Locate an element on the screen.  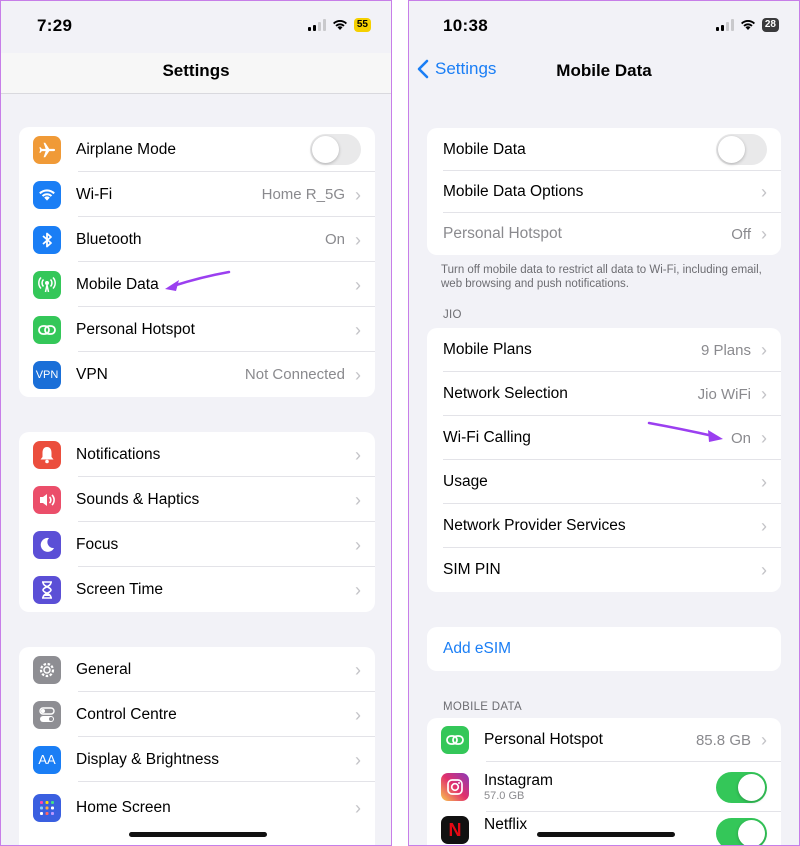
row-label: Instagram is located at coordinates (518, 780).